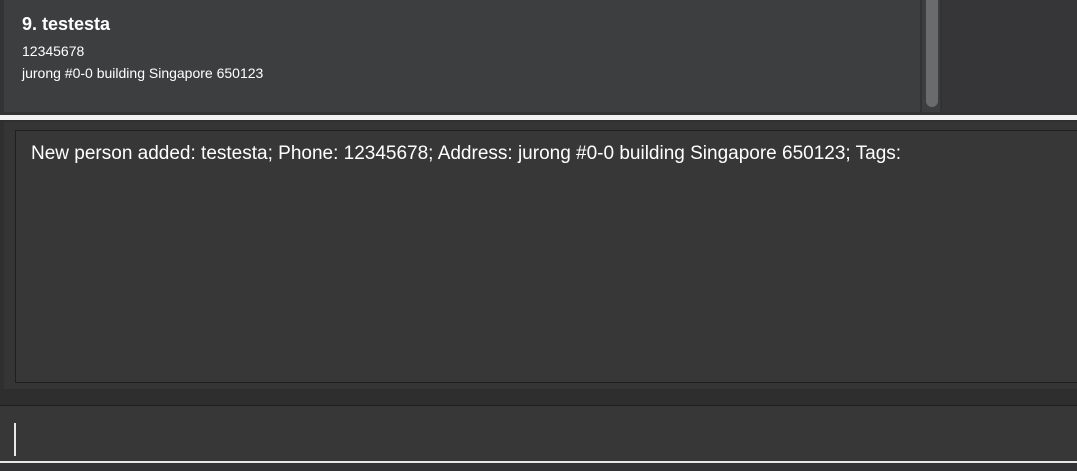 This screenshot has width=1077, height=471. Describe the element at coordinates (76, 24) in the screenshot. I see `person-name-text: testesta` at that location.